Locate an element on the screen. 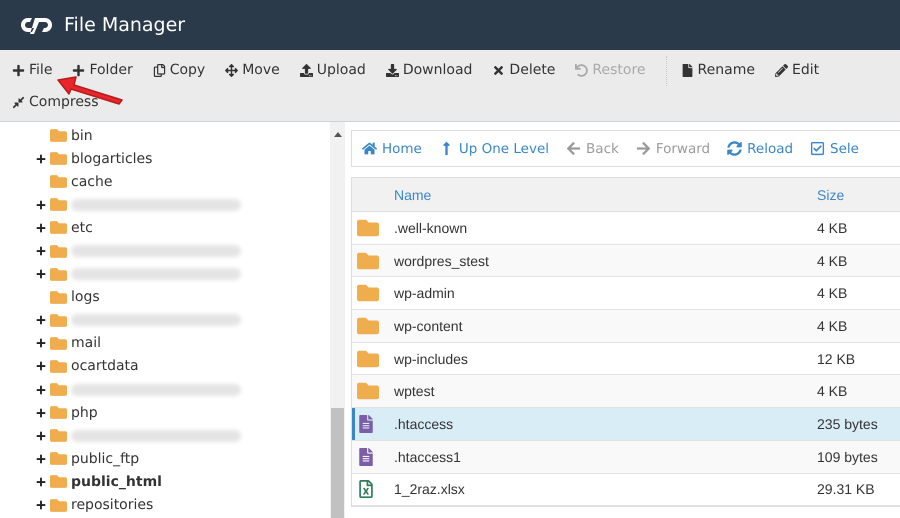 Image resolution: width=900 pixels, height=518 pixels. tree-item: mail is located at coordinates (86, 343).